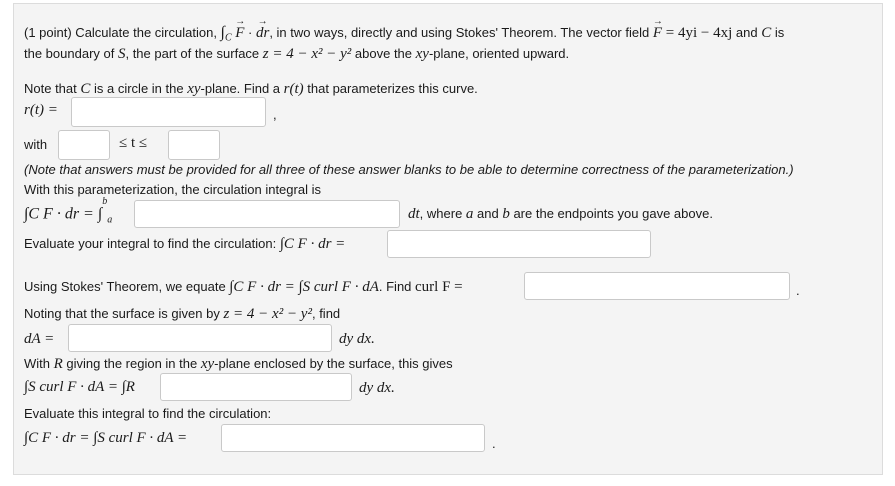 The image size is (895, 486). I want to click on dt-post-end: are the endpoints you gave above., so click(611, 213).